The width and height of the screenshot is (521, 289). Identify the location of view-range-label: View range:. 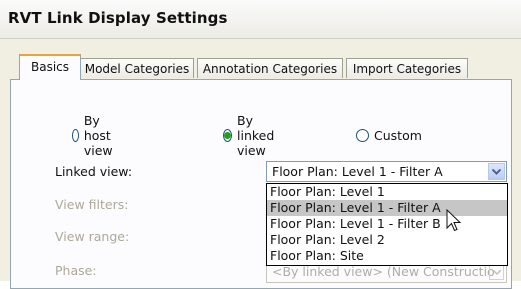
(92, 236).